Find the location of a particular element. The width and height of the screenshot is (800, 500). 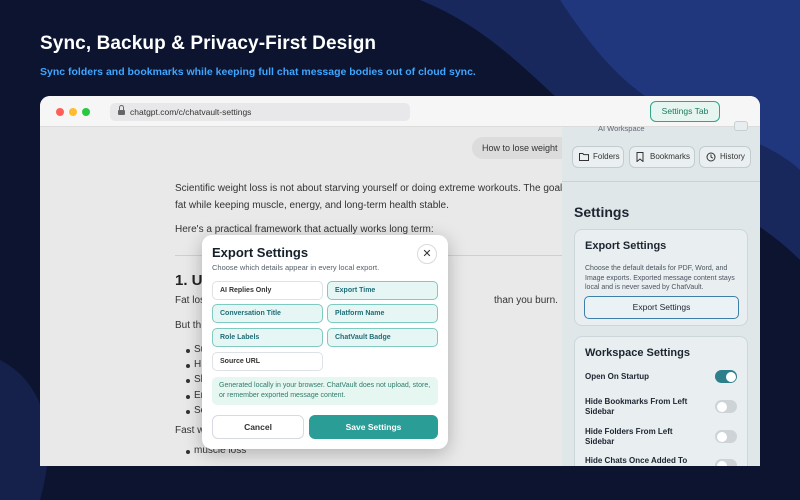

tab-bookmarks: Bookmarks is located at coordinates (662, 157).